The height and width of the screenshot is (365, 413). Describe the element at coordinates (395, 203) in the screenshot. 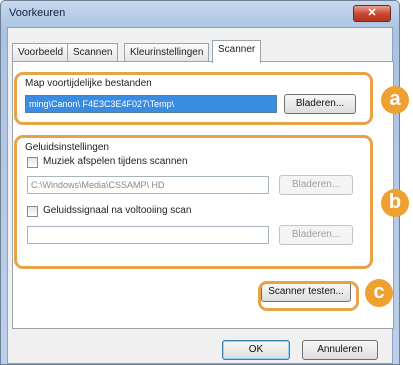

I see `callout-b: b` at that location.